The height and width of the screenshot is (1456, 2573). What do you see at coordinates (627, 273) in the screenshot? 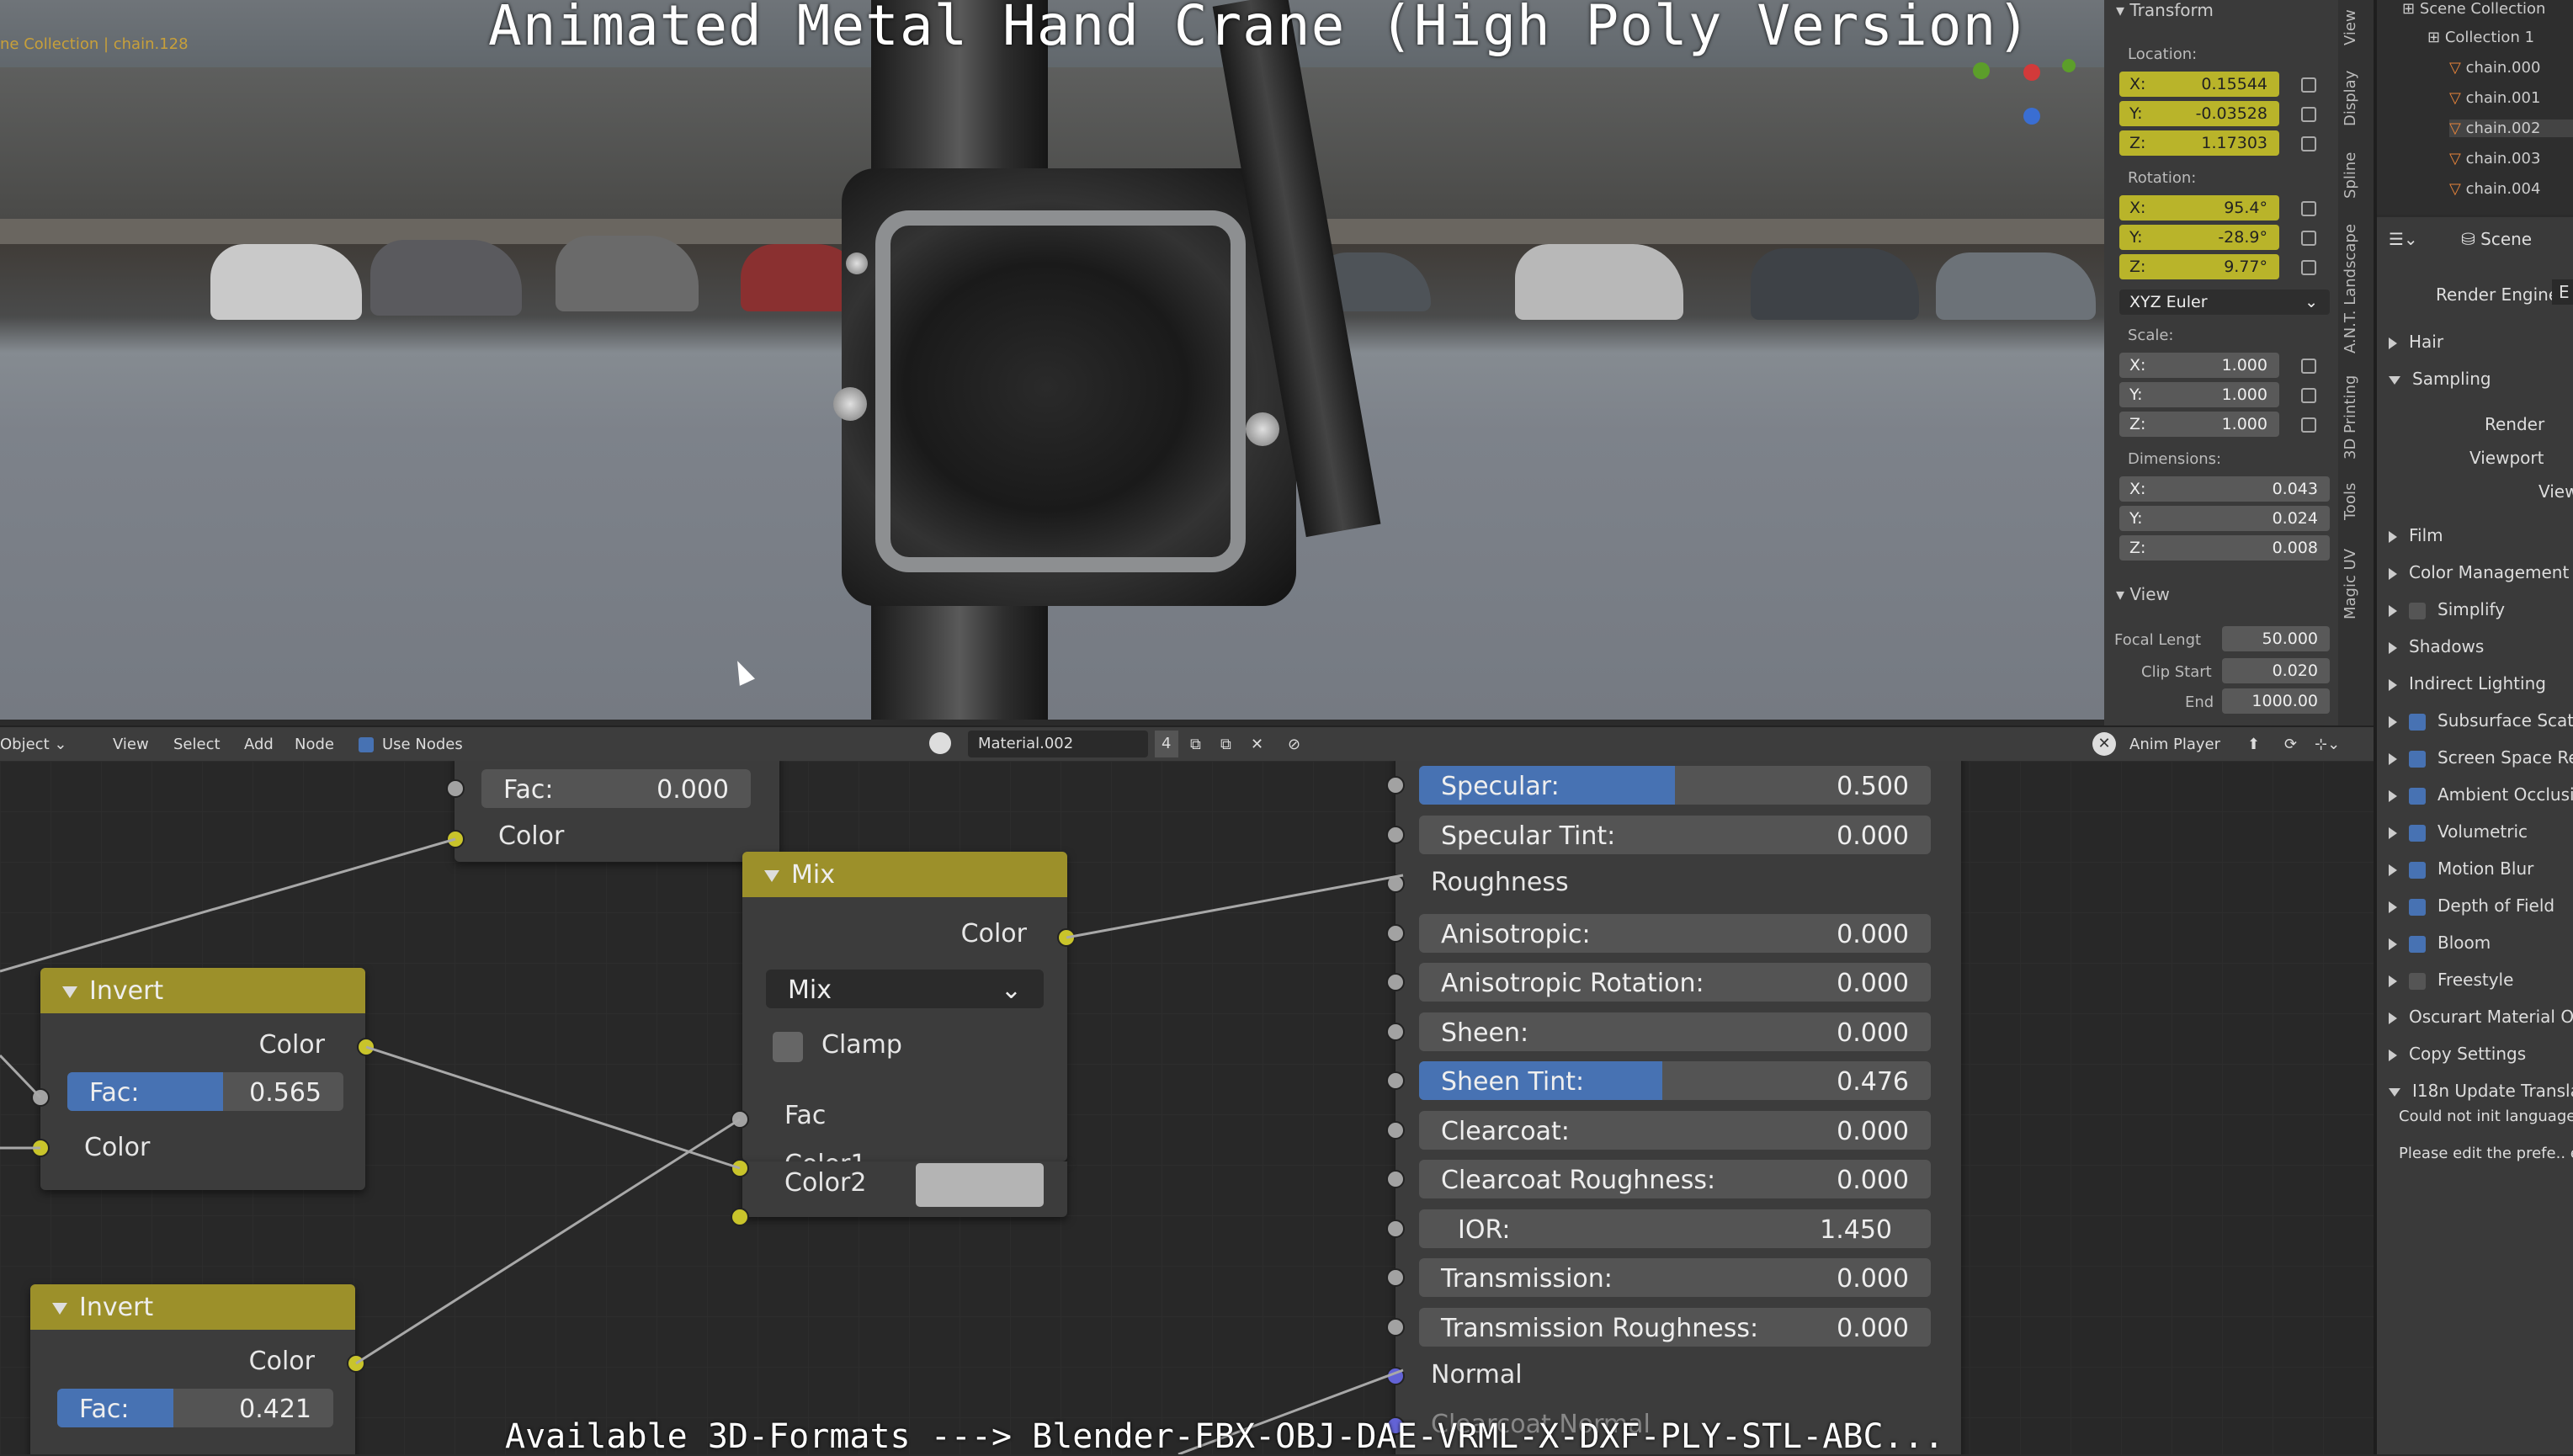
I see `parked-car` at bounding box center [627, 273].